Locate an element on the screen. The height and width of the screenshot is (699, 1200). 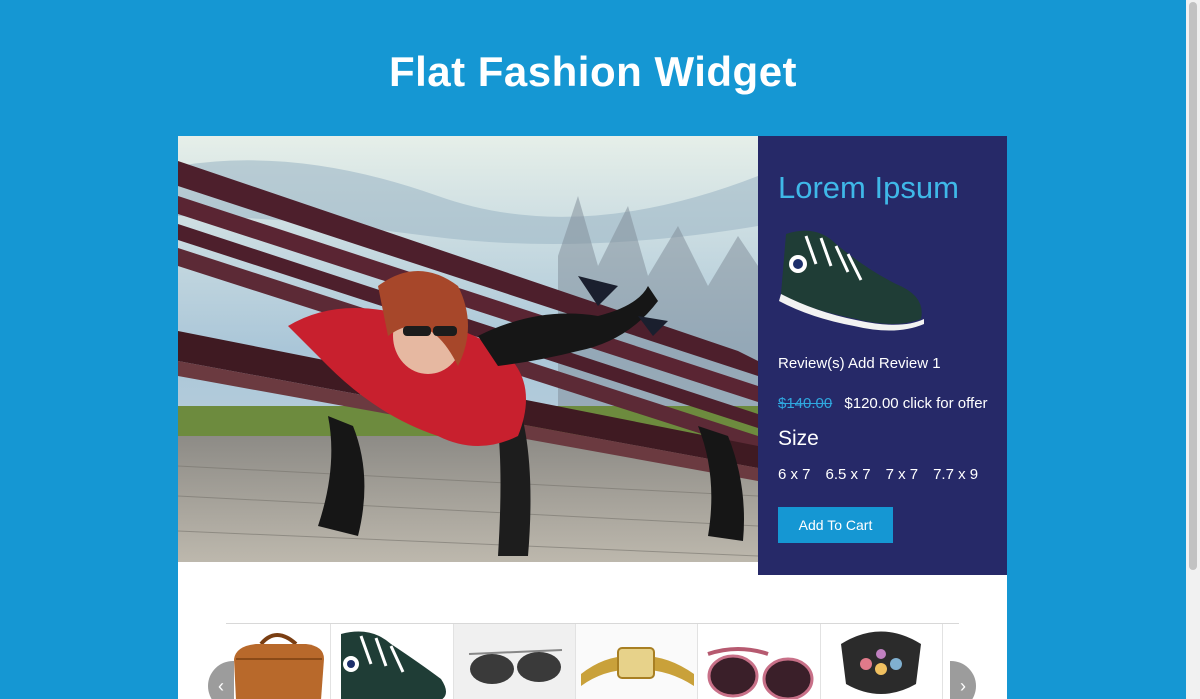
carousel-item-sneaker is located at coordinates (392, 661).